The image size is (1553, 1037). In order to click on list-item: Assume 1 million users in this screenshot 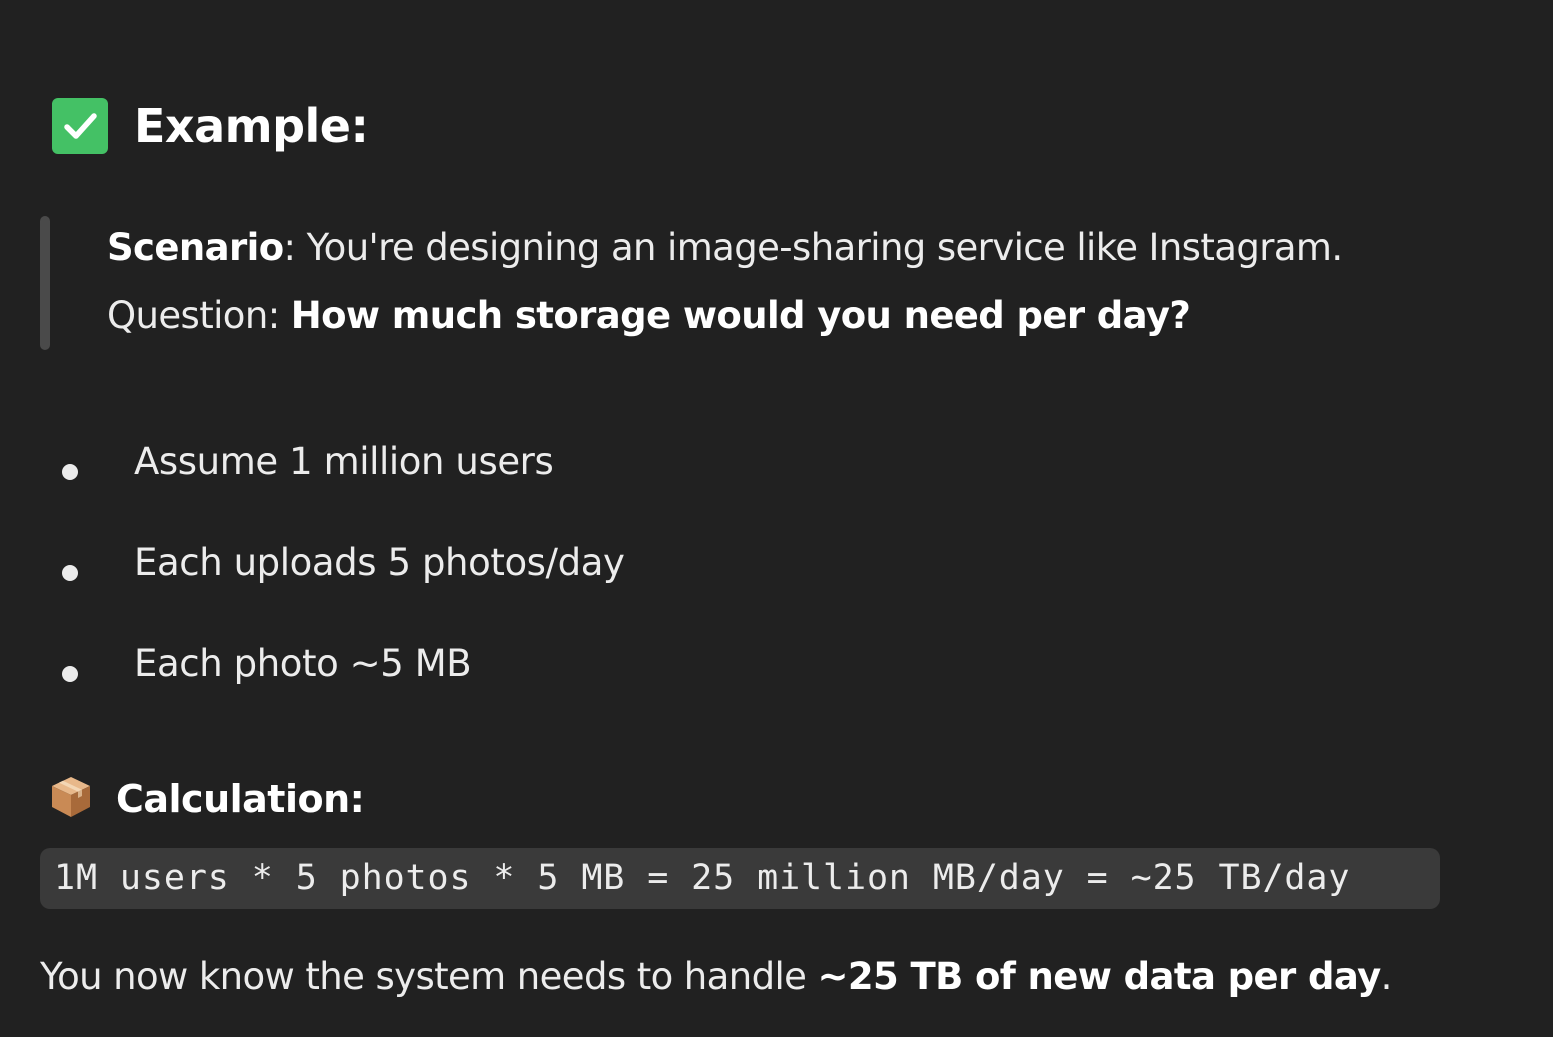, I will do `click(341, 490)`.